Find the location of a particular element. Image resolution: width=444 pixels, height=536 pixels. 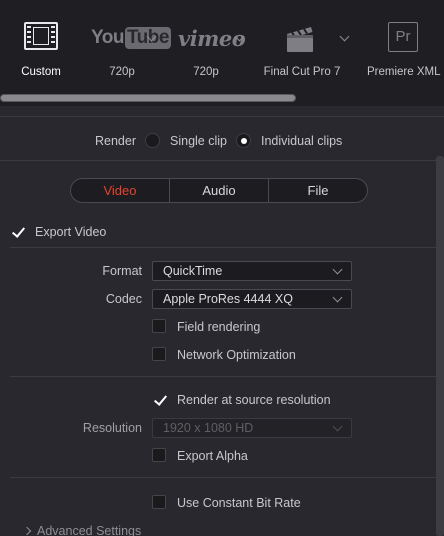

preset-premiere-xml: Pr Premiere XML is located at coordinates (402, 48).